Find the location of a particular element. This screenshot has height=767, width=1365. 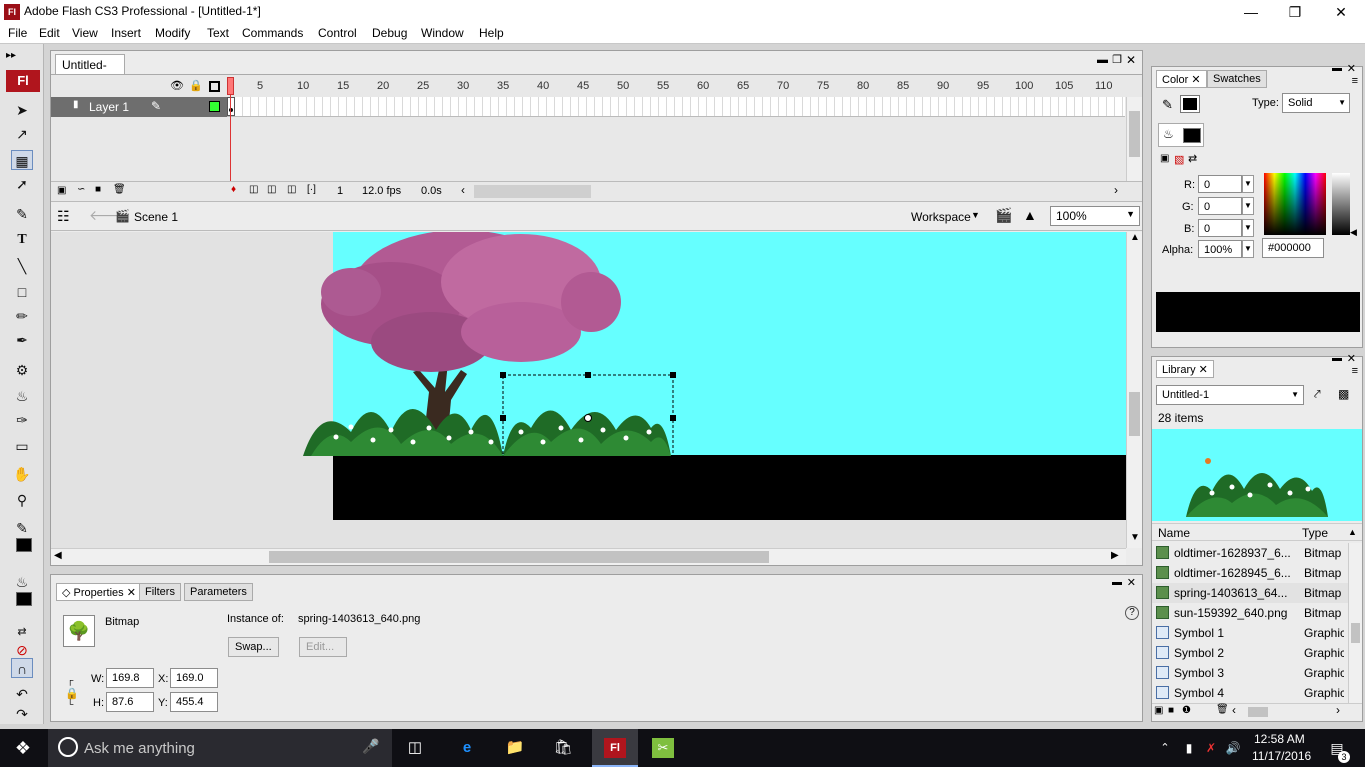

zoom-tool-icon: ⚲ is located at coordinates (22, 500).